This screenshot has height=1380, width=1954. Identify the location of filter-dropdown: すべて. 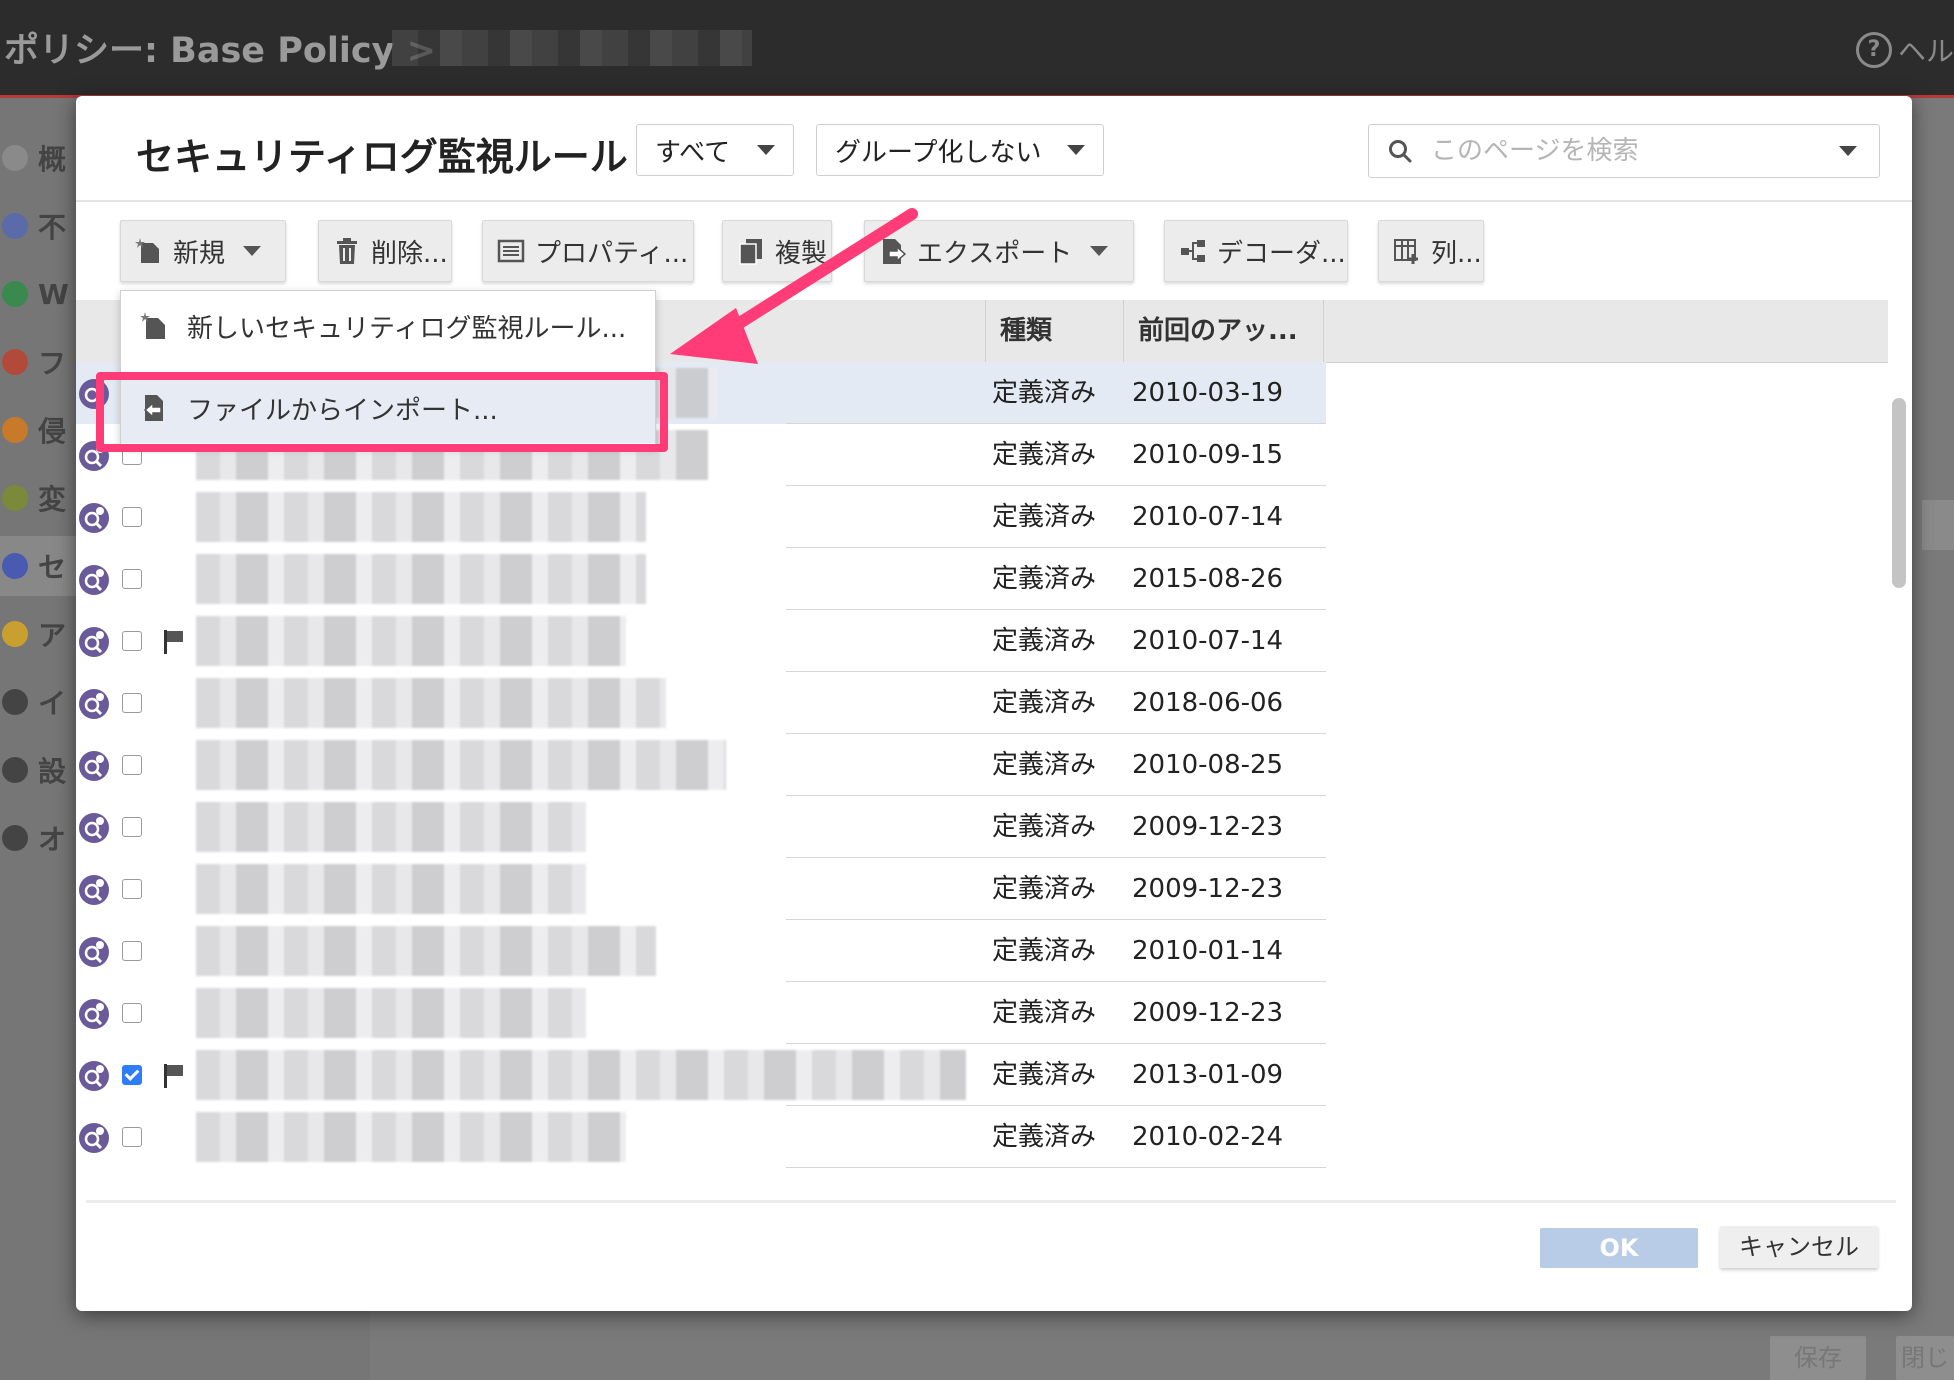
(715, 150).